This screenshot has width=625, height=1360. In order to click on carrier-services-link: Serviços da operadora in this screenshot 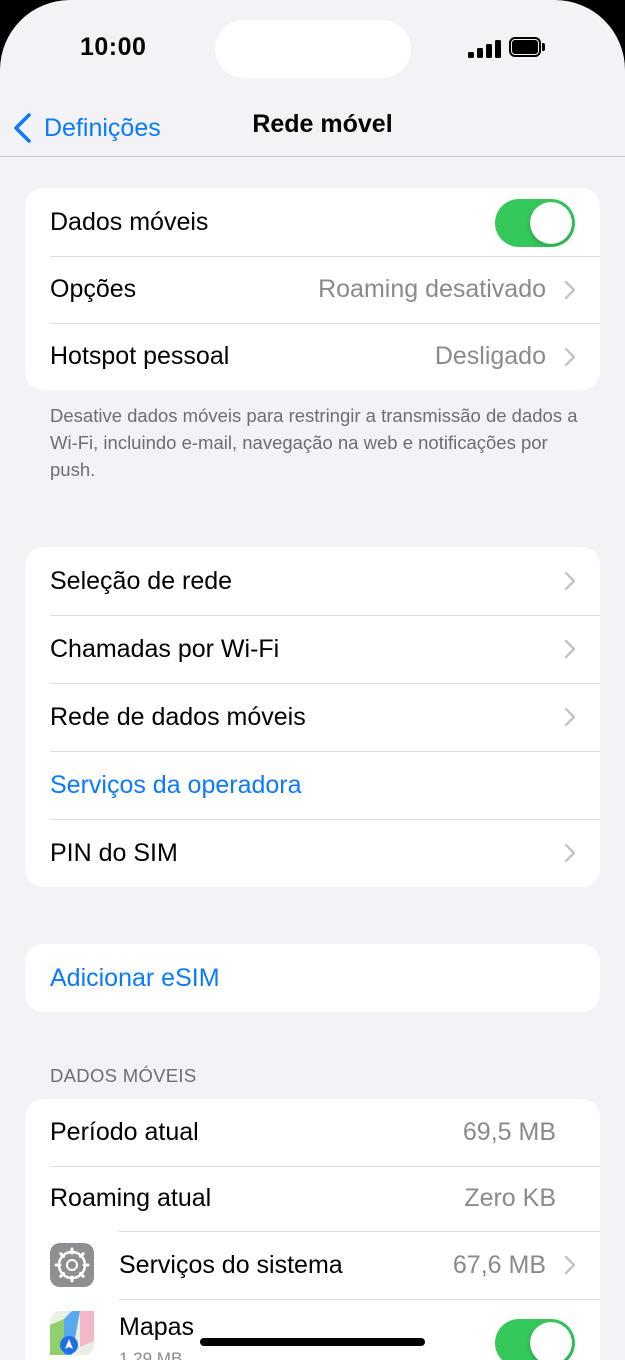, I will do `click(176, 785)`.